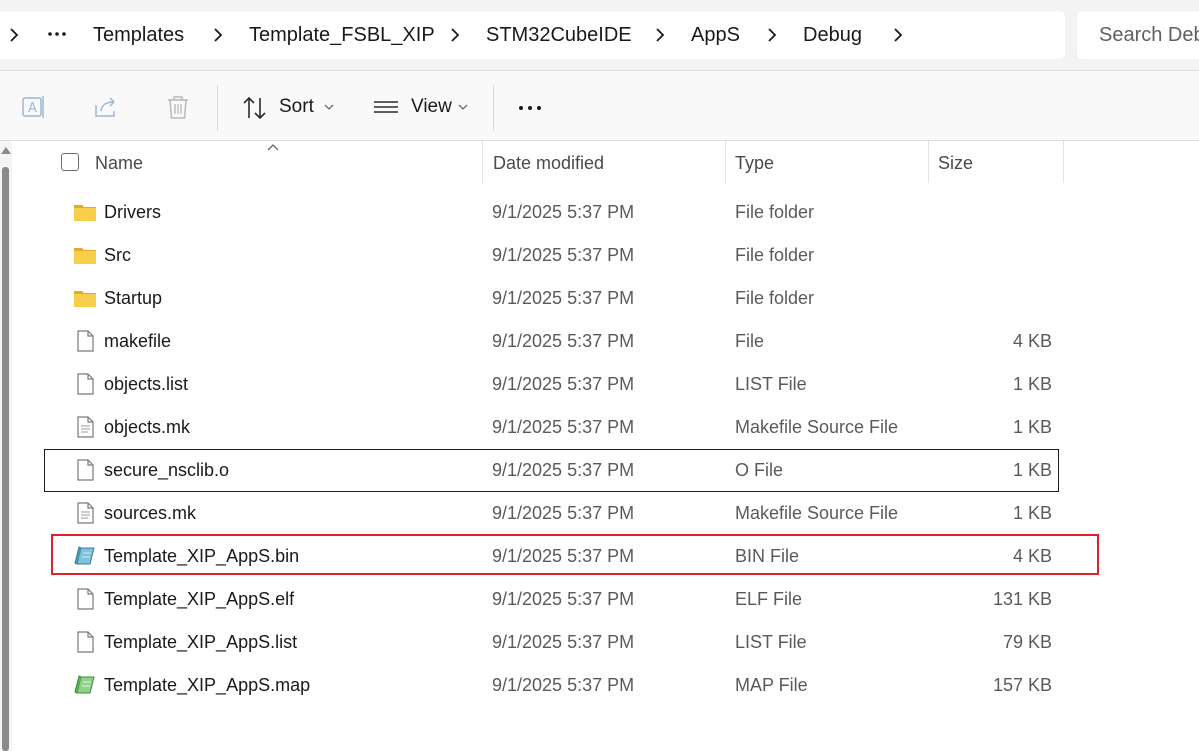  What do you see at coordinates (342, 35) in the screenshot?
I see `breadcrumb-item-template-fsbl-xip: Template_FSBL_XIP` at bounding box center [342, 35].